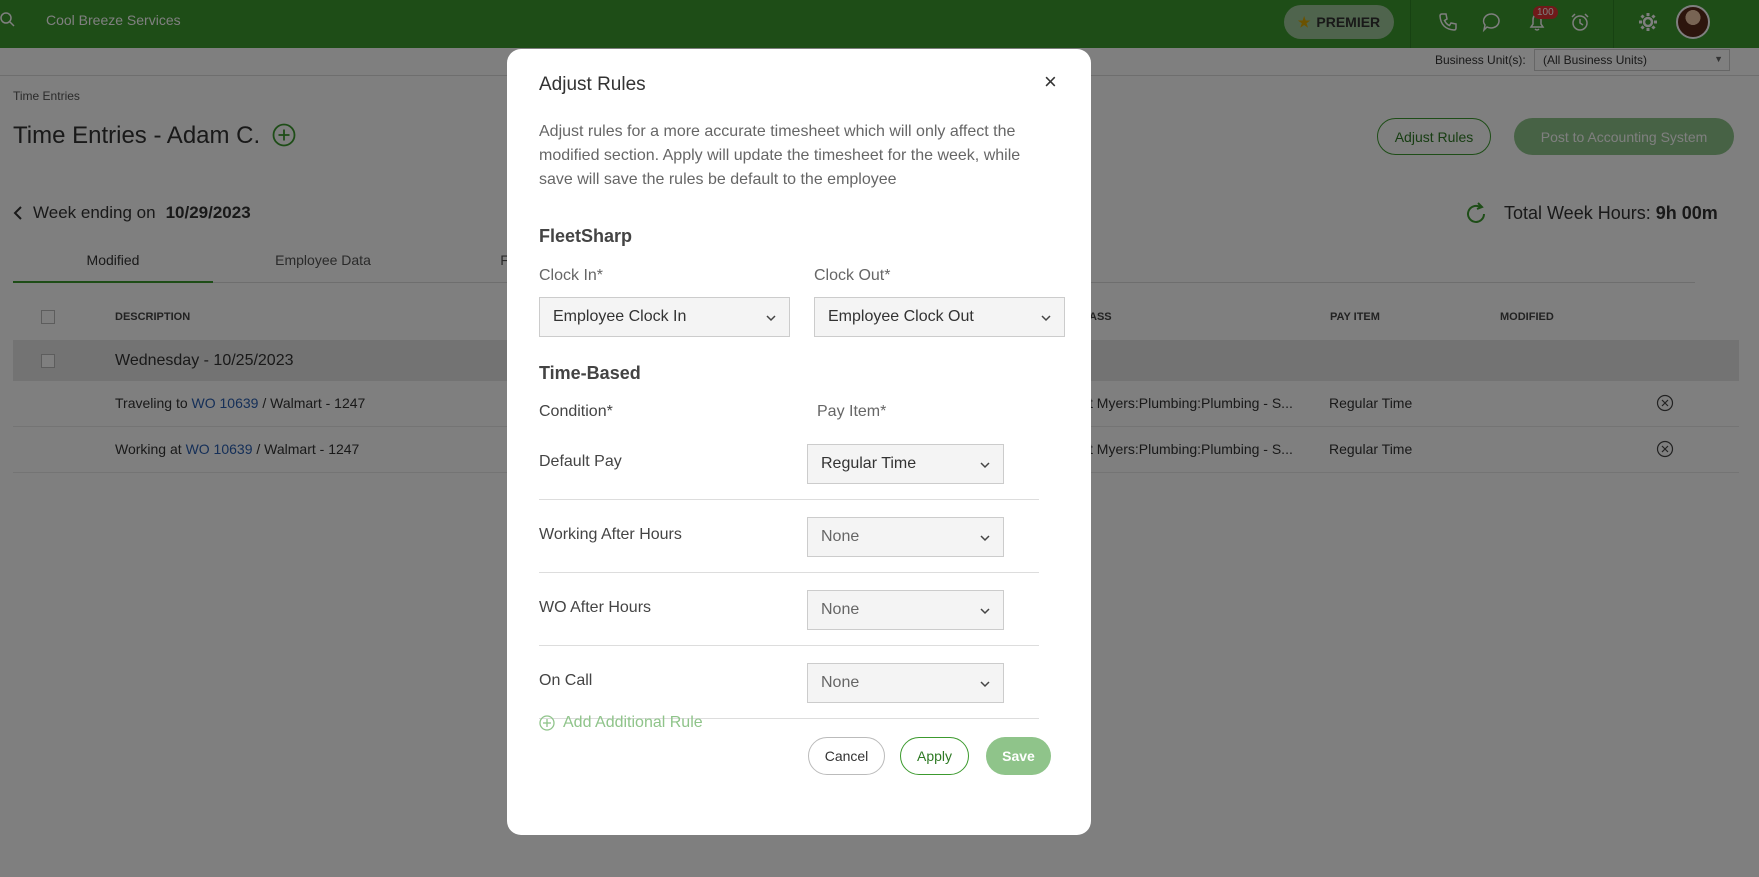 Image resolution: width=1759 pixels, height=877 pixels. What do you see at coordinates (789, 536) in the screenshot?
I see `rule-row-working-after-hours: Working After Hours None` at bounding box center [789, 536].